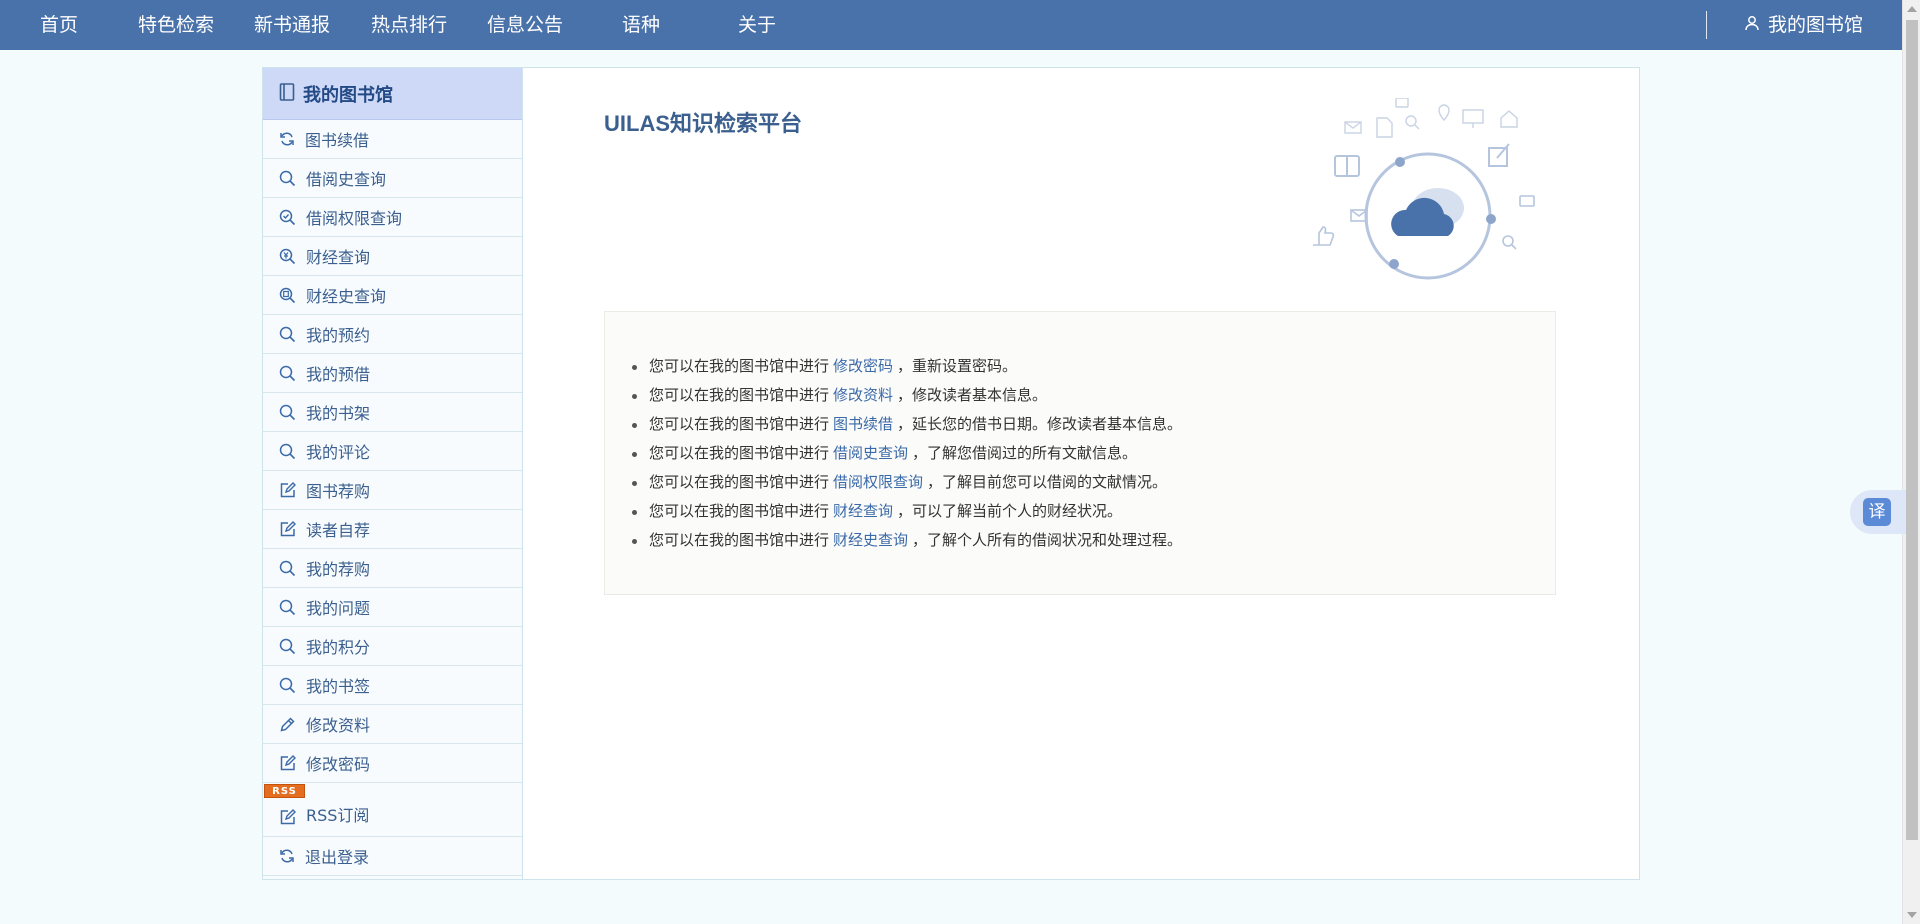 This screenshot has width=1920, height=924. I want to click on translate-button: 译, so click(1878, 512).